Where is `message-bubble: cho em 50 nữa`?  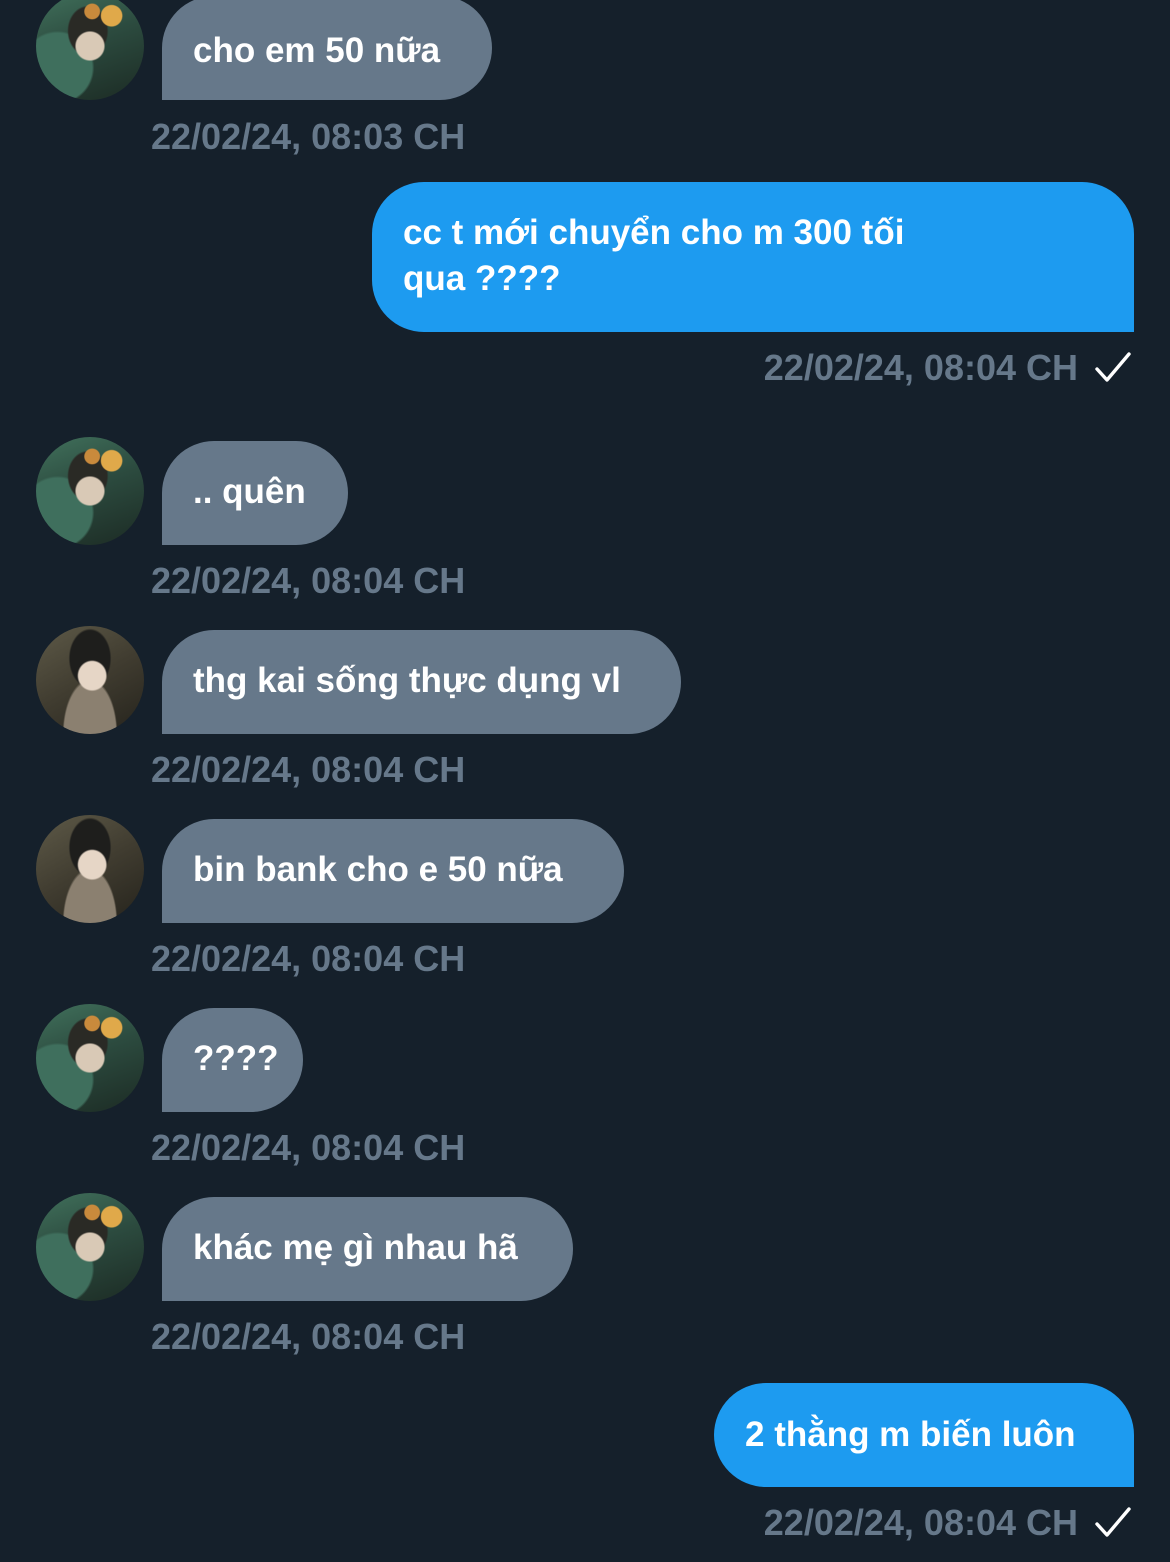
message-bubble: cho em 50 nữa is located at coordinates (327, 50).